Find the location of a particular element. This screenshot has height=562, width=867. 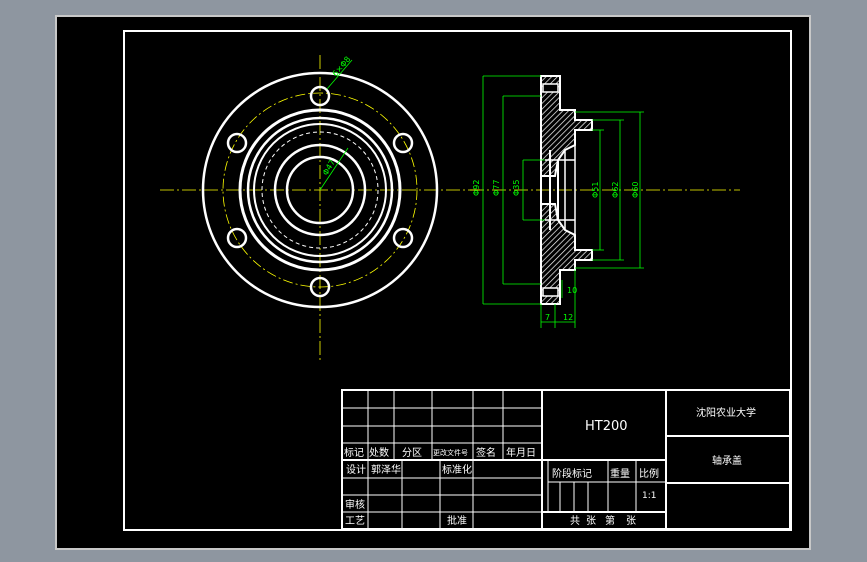

rev-h-3: 分区 is located at coordinates (412, 453).